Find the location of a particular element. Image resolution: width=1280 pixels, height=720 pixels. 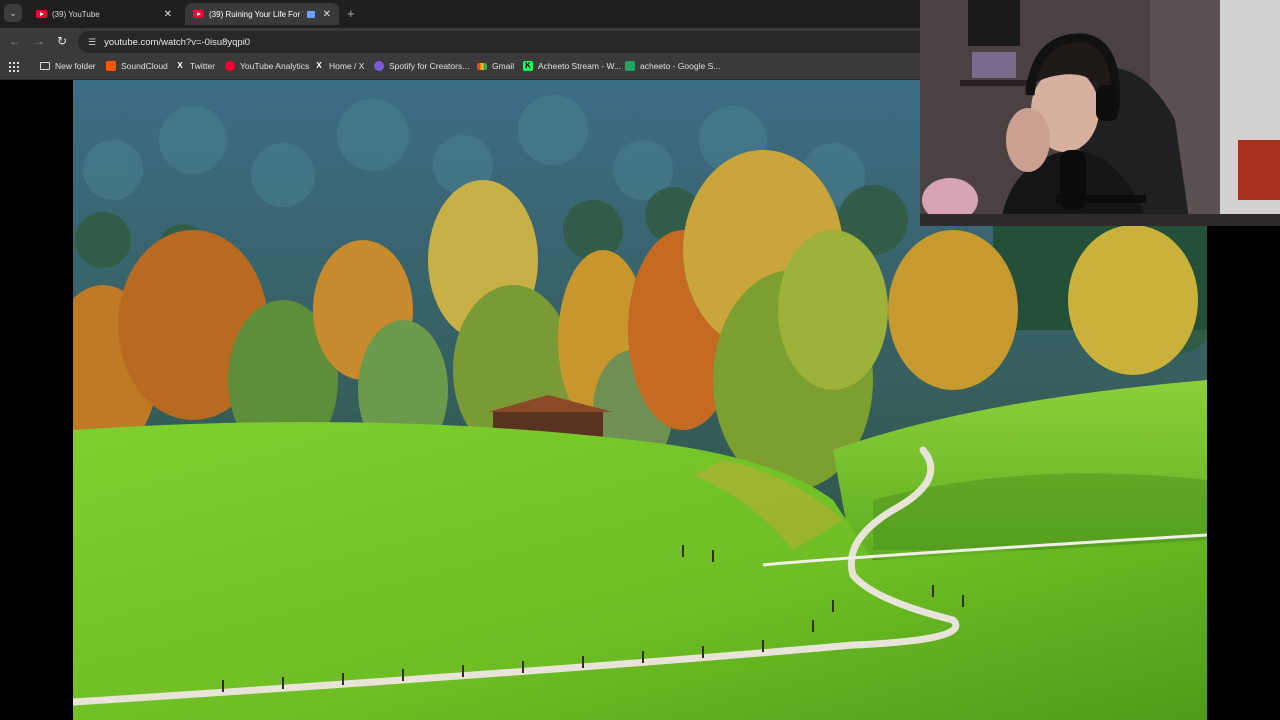

tab-title: (39) Ruining Your Life For Th is located at coordinates (256, 14).